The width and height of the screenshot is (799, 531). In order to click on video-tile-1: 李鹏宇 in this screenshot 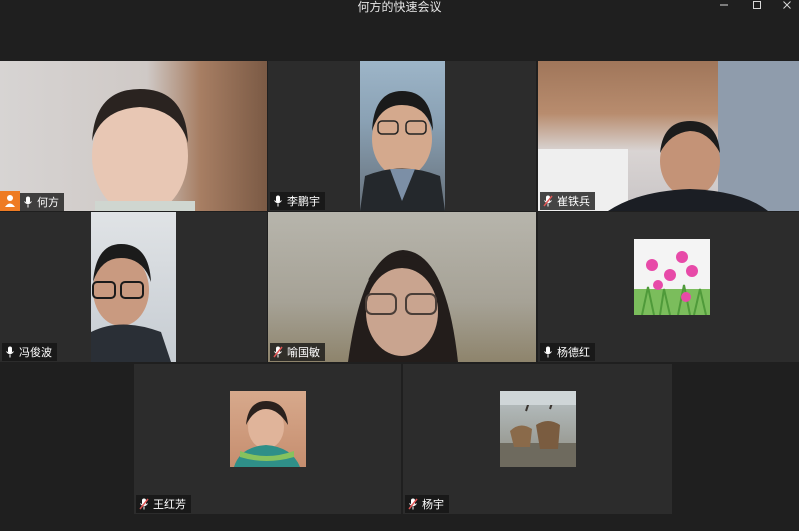, I will do `click(402, 136)`.